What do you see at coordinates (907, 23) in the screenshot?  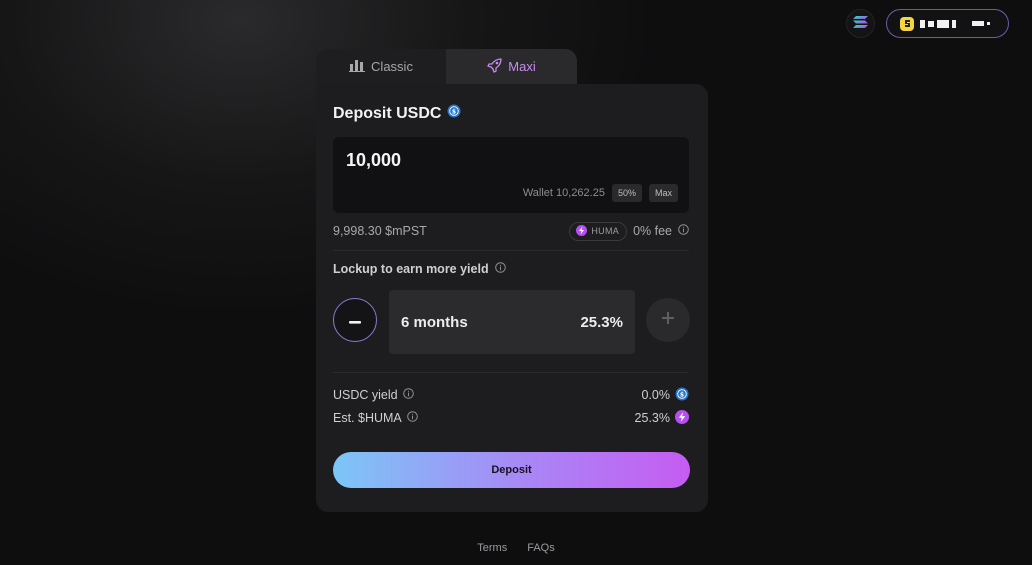 I see `wallet-coin-icon` at bounding box center [907, 23].